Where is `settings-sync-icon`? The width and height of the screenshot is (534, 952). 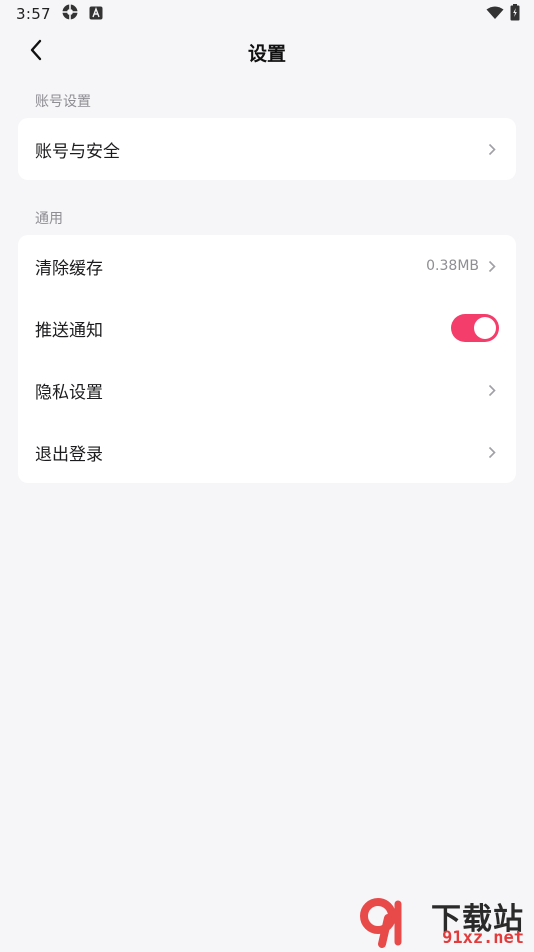
settings-sync-icon is located at coordinates (70, 14).